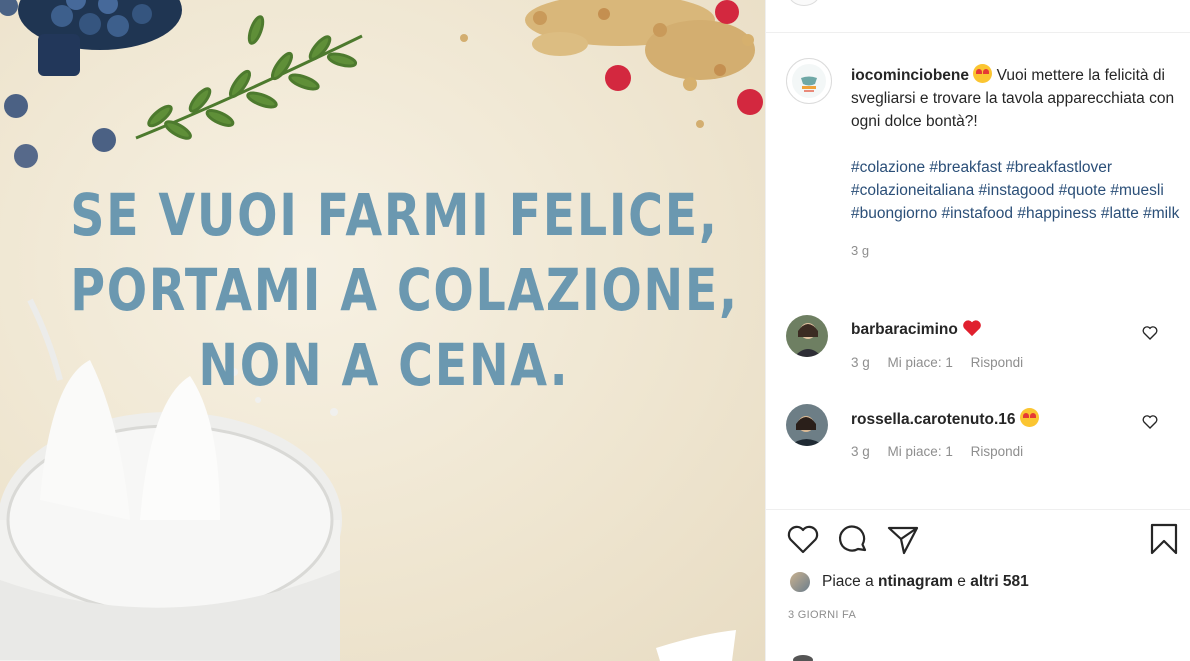  I want to click on header-divider, so click(978, 32).